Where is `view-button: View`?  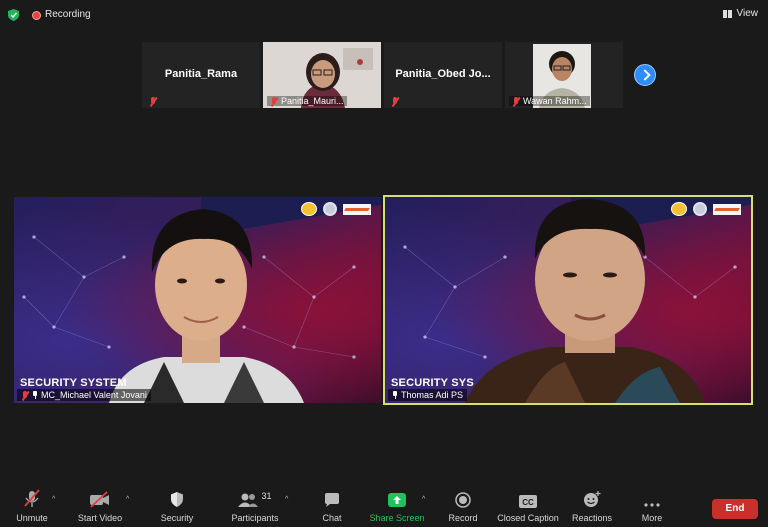 view-button: View is located at coordinates (740, 13).